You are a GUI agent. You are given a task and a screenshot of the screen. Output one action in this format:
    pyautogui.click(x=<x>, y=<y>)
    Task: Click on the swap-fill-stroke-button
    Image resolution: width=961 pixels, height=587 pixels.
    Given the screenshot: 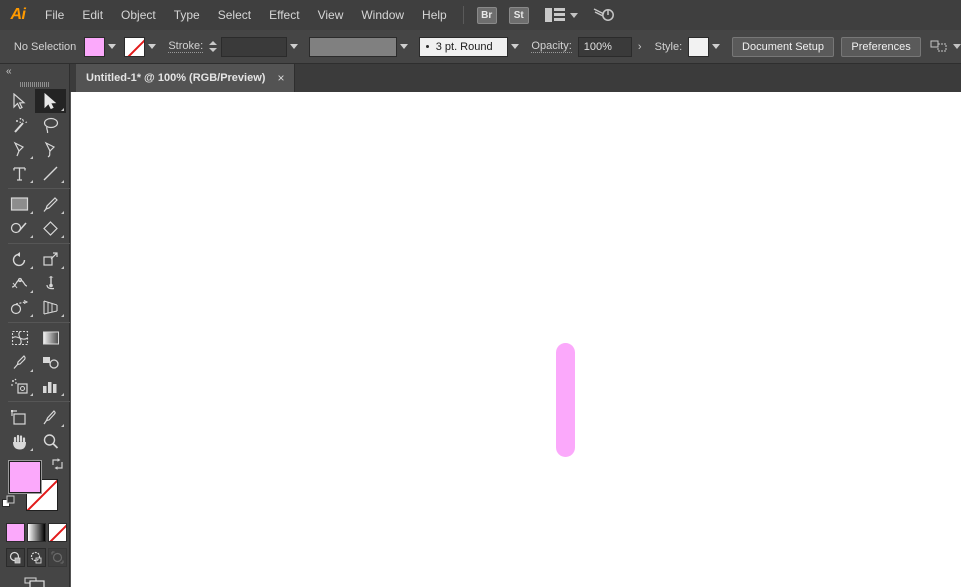 What is the action you would take?
    pyautogui.click(x=58, y=465)
    